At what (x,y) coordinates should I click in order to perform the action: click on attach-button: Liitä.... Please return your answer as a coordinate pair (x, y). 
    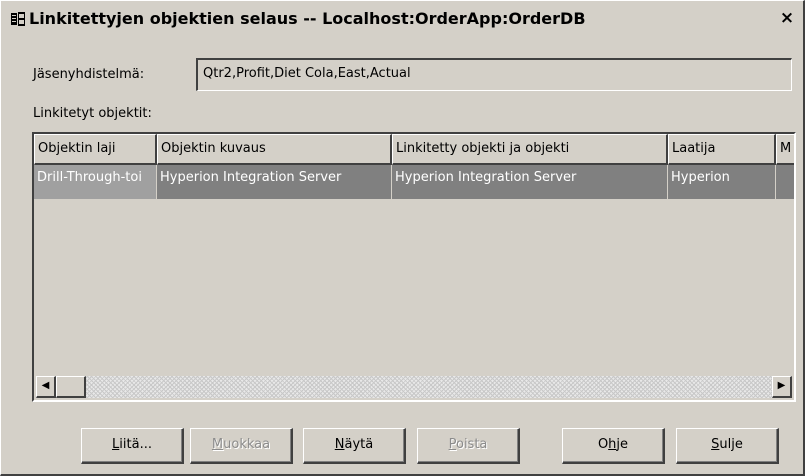
    Looking at the image, I should click on (132, 446).